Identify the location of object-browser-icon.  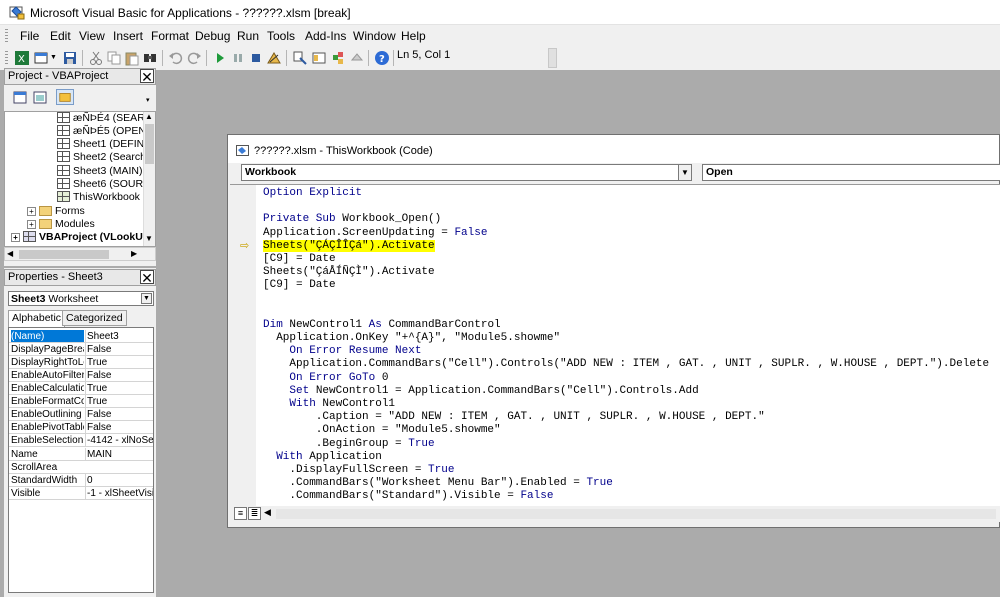
(338, 58).